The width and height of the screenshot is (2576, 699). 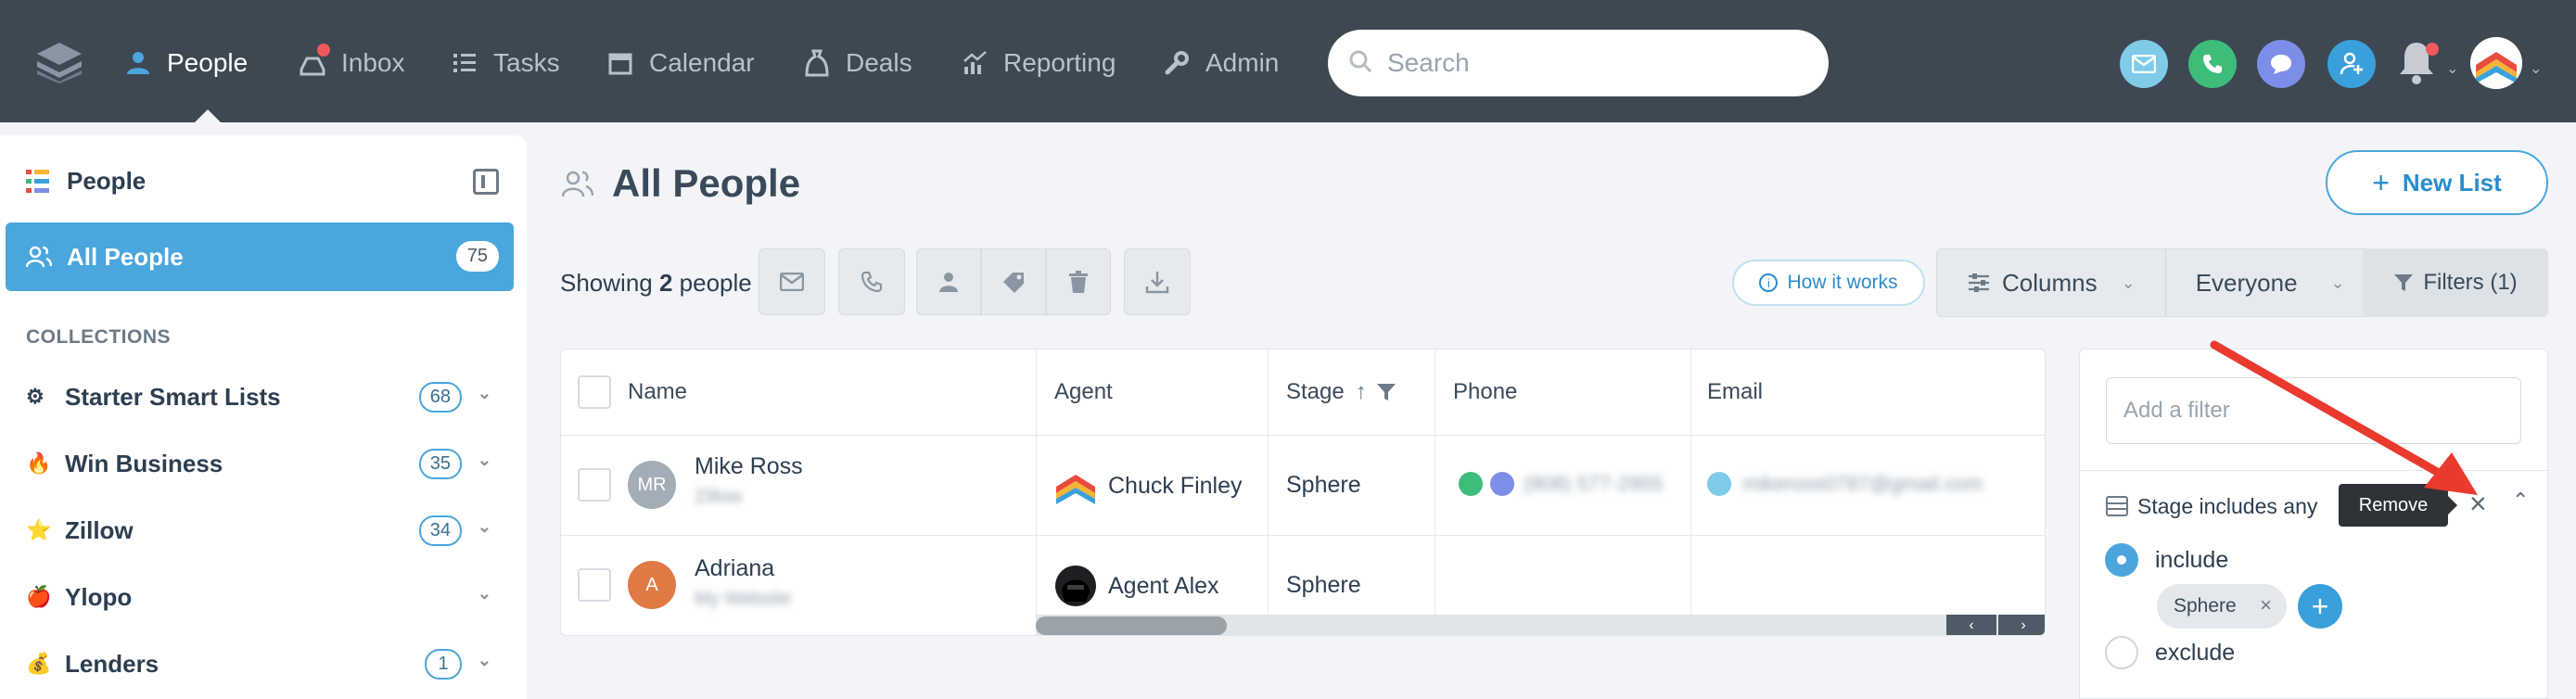 I want to click on column-header-email: Email, so click(x=1735, y=392).